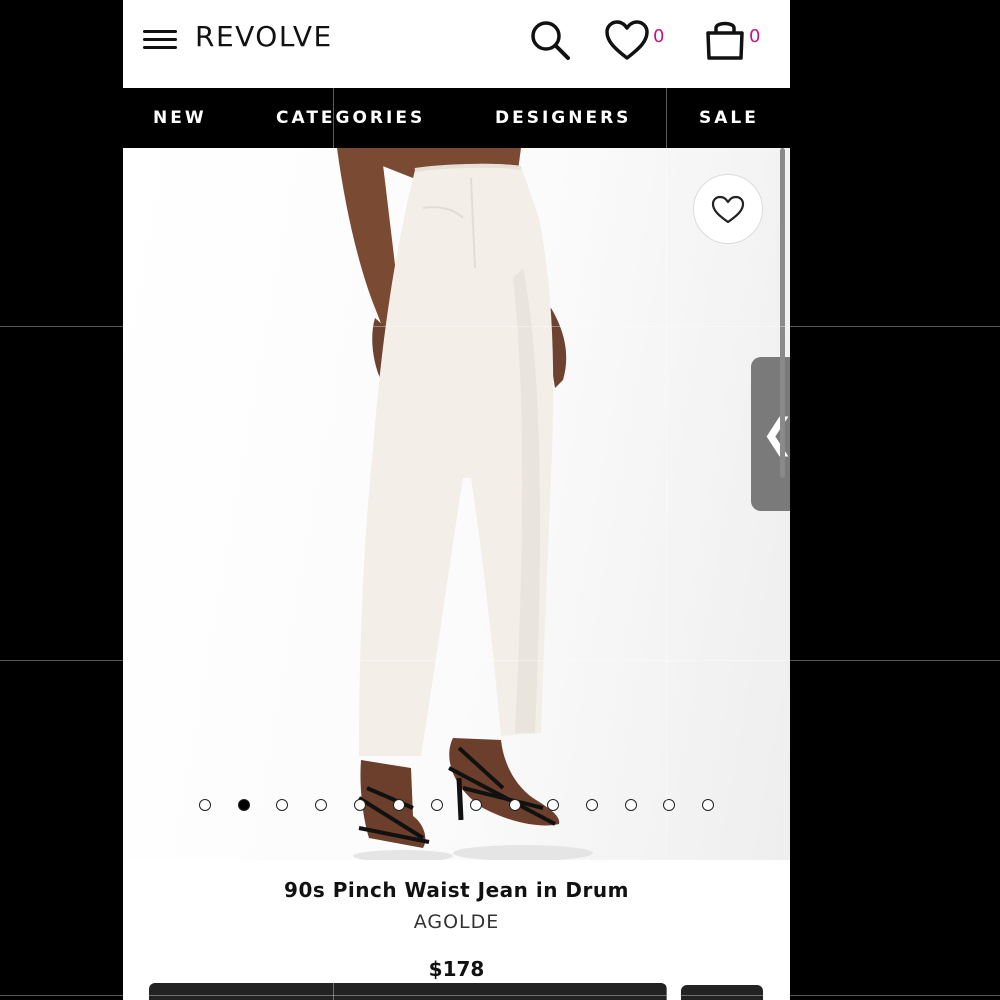  I want to click on bag-icon, so click(725, 41).